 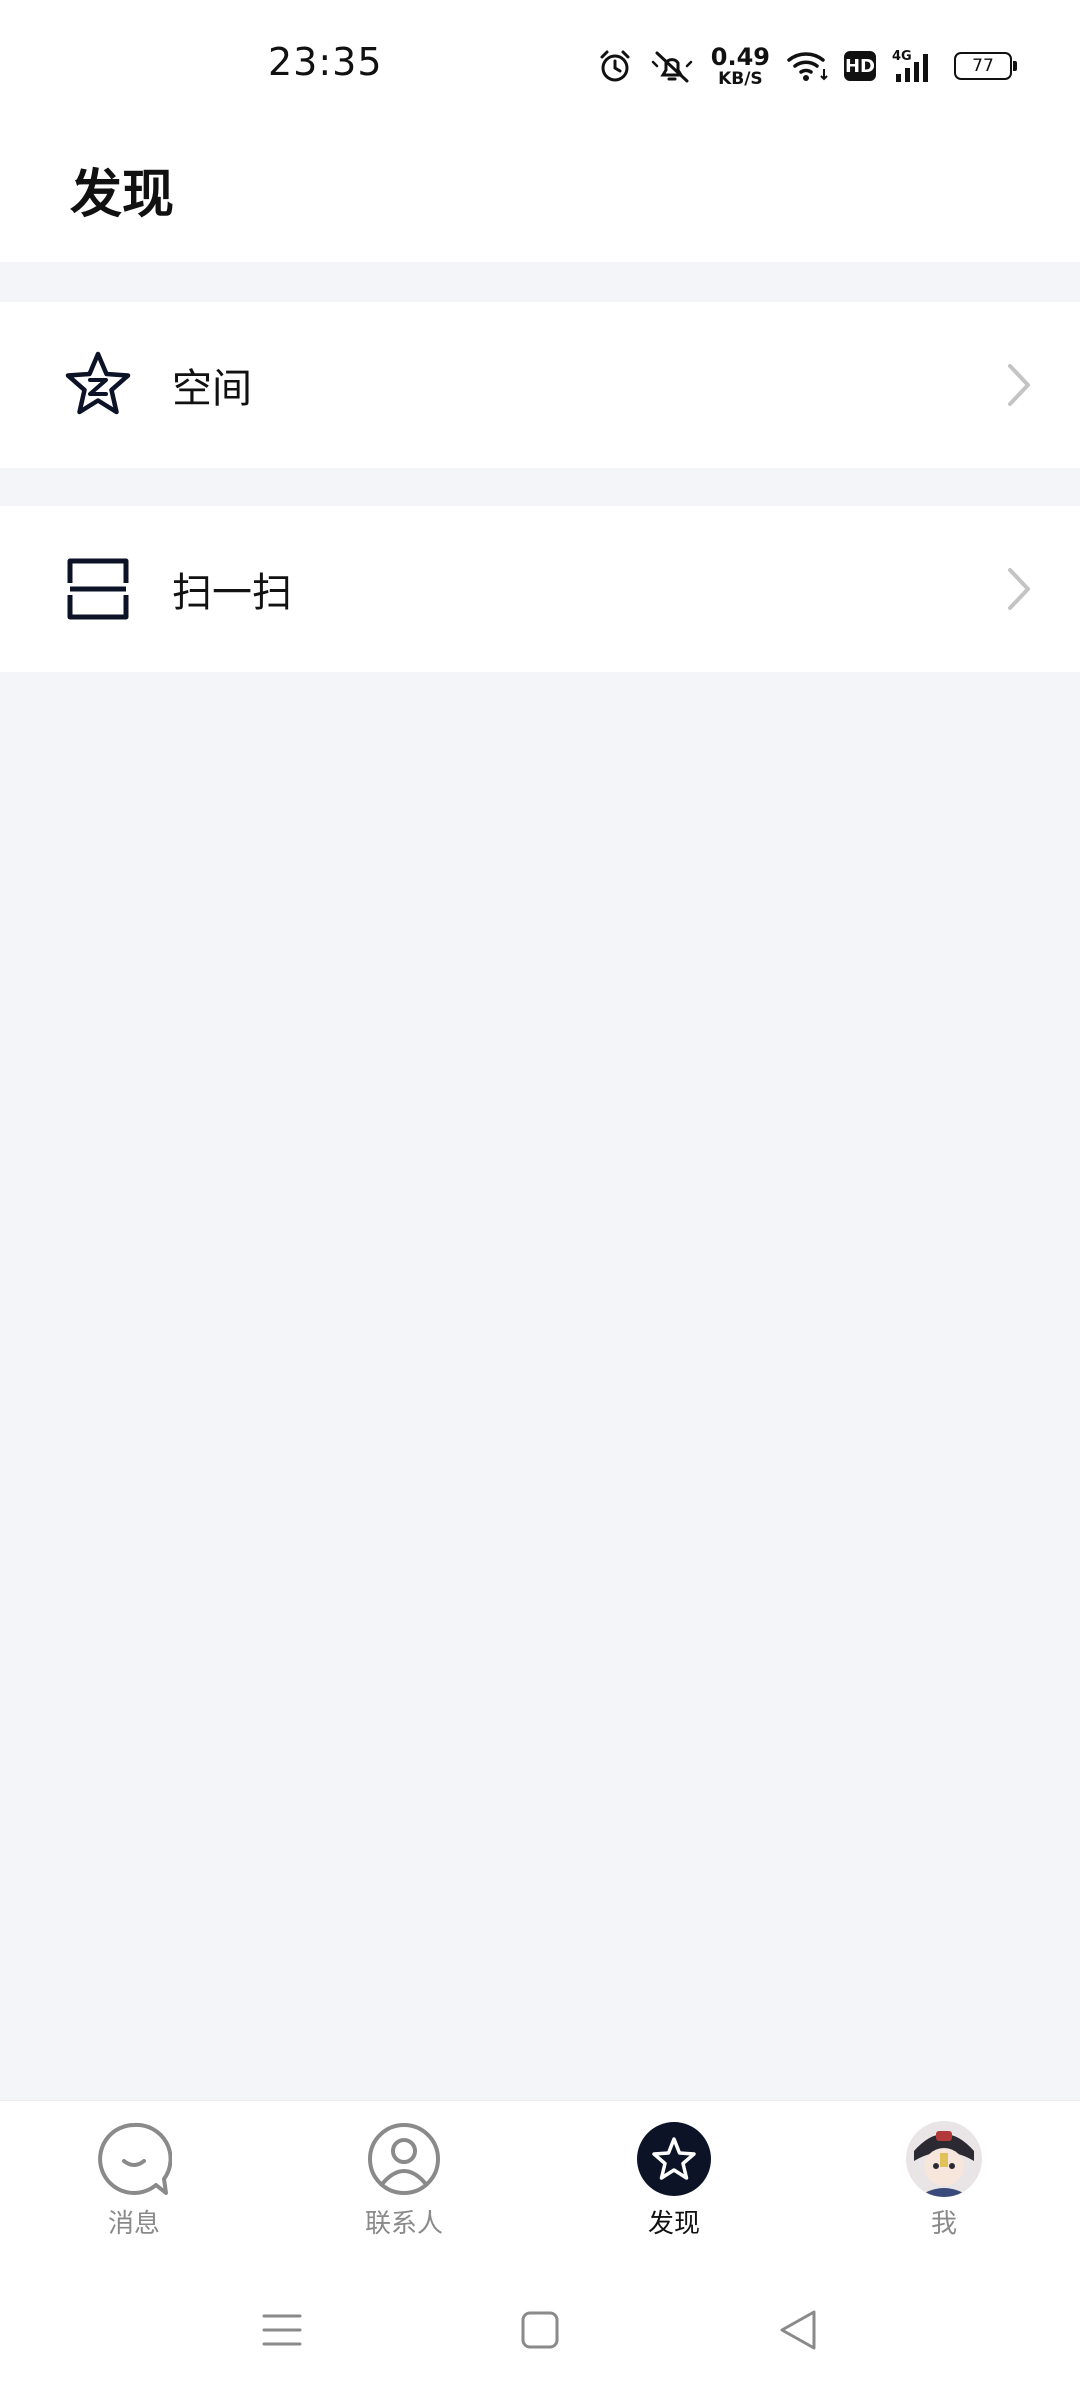 What do you see at coordinates (910, 65) in the screenshot?
I see `signal-icon: 4G` at bounding box center [910, 65].